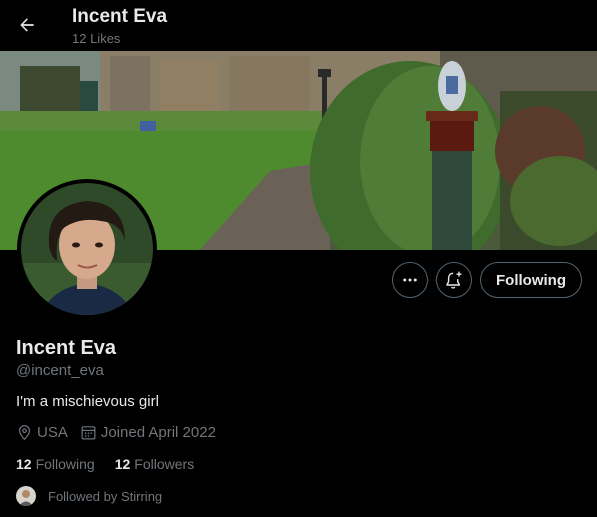  I want to click on following-label: Following, so click(65, 464).